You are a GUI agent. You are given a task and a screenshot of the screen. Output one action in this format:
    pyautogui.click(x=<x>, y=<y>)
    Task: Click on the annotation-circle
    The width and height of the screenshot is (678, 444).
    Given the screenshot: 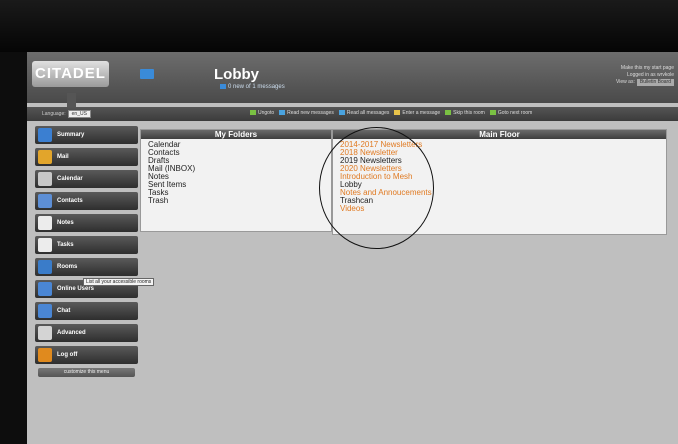 What is the action you would take?
    pyautogui.click(x=376, y=188)
    